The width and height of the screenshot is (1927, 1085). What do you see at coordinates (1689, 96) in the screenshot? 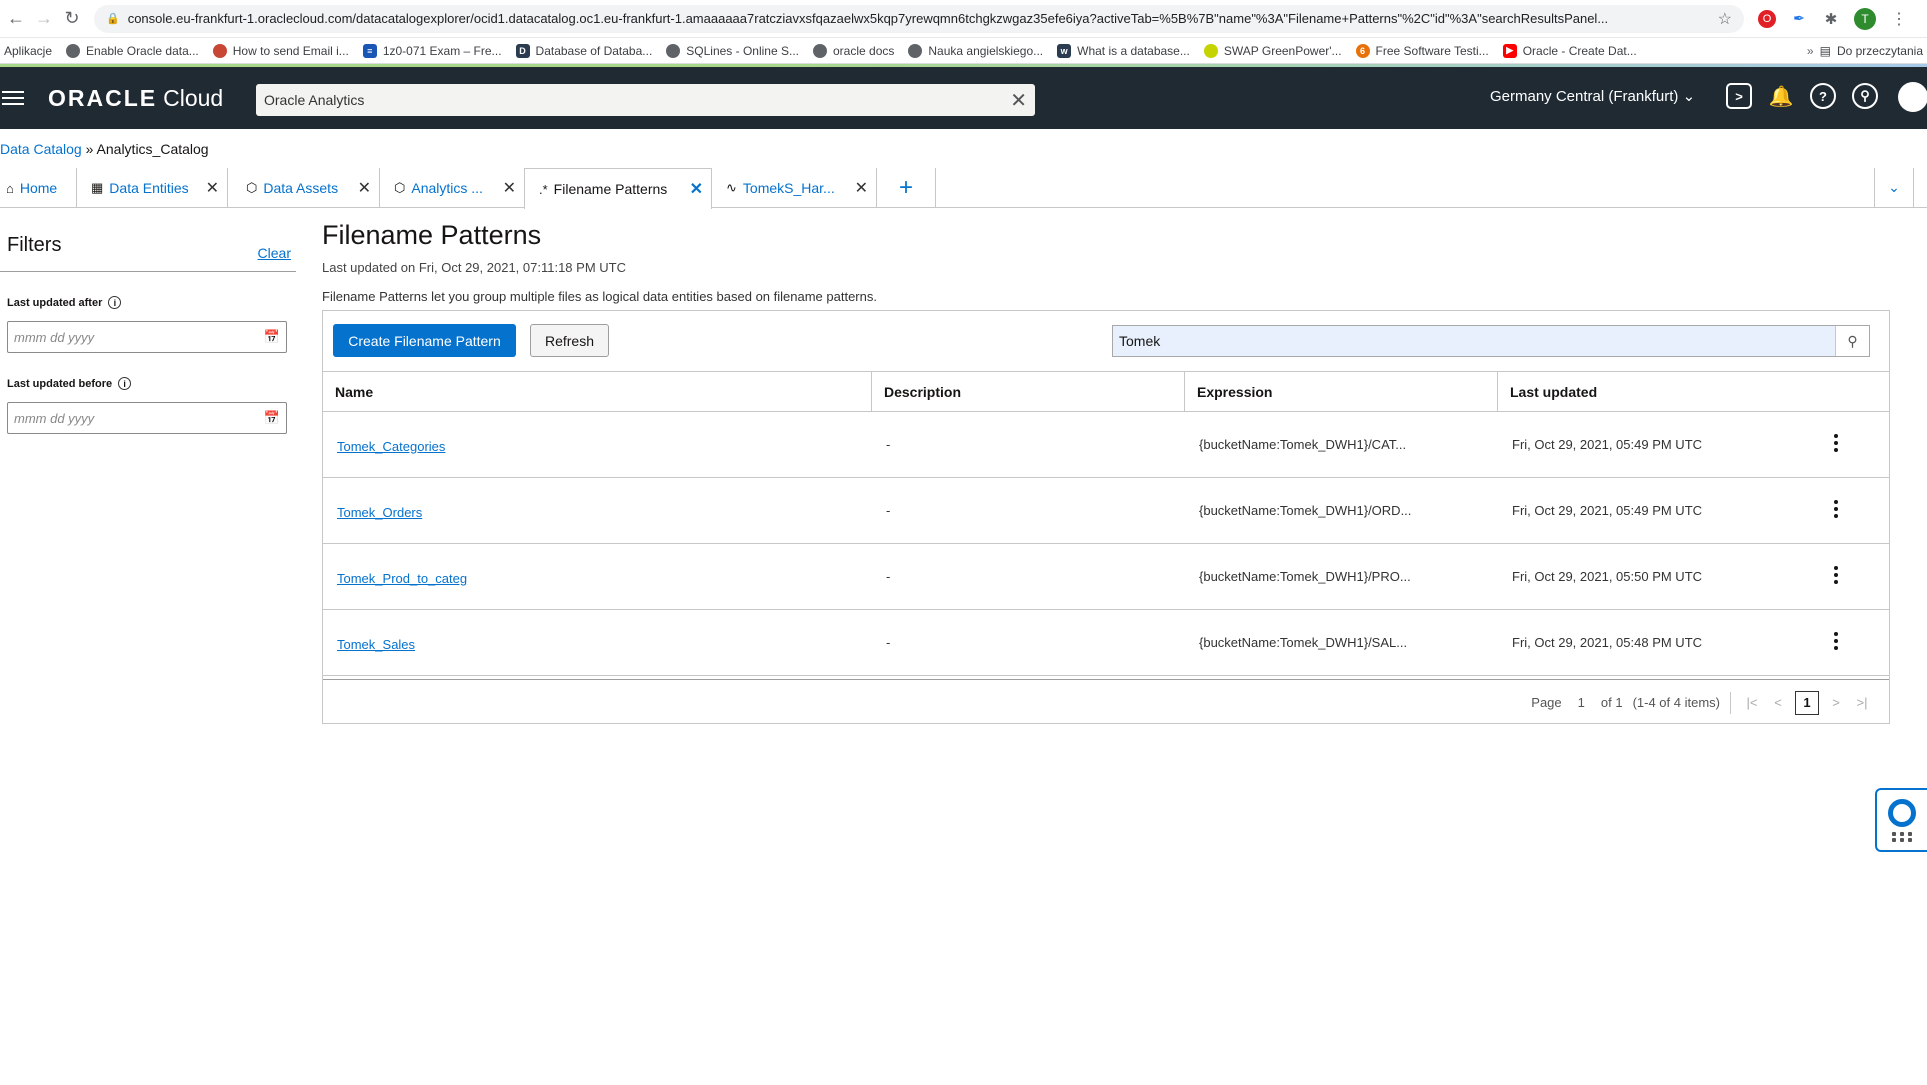
I see `chevron-down-icon: ⌄` at bounding box center [1689, 96].